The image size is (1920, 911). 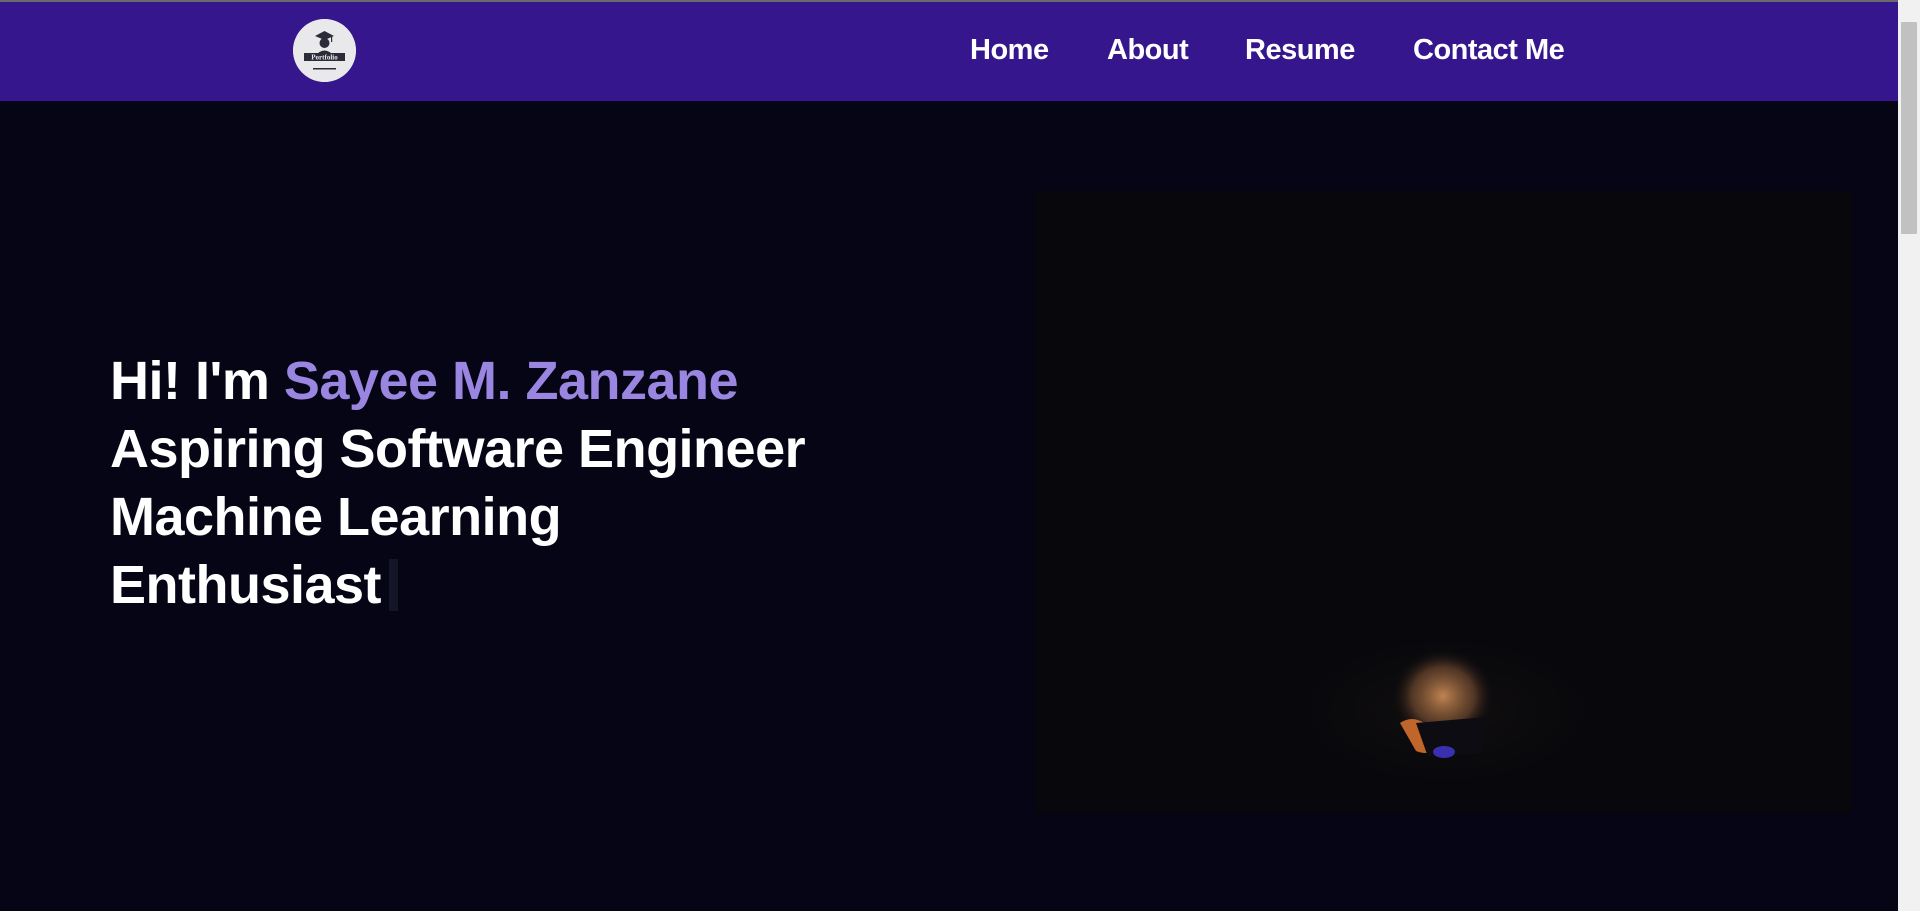 What do you see at coordinates (336, 517) in the screenshot?
I see `hero-line-3: Machine Learning` at bounding box center [336, 517].